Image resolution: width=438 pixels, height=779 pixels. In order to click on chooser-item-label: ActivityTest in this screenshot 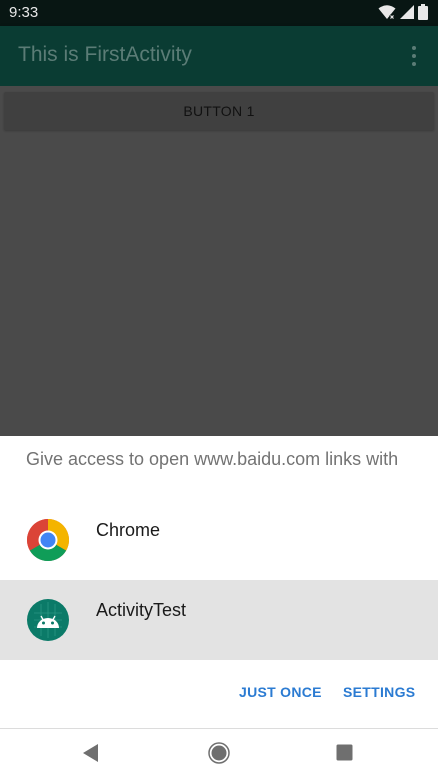, I will do `click(141, 610)`.